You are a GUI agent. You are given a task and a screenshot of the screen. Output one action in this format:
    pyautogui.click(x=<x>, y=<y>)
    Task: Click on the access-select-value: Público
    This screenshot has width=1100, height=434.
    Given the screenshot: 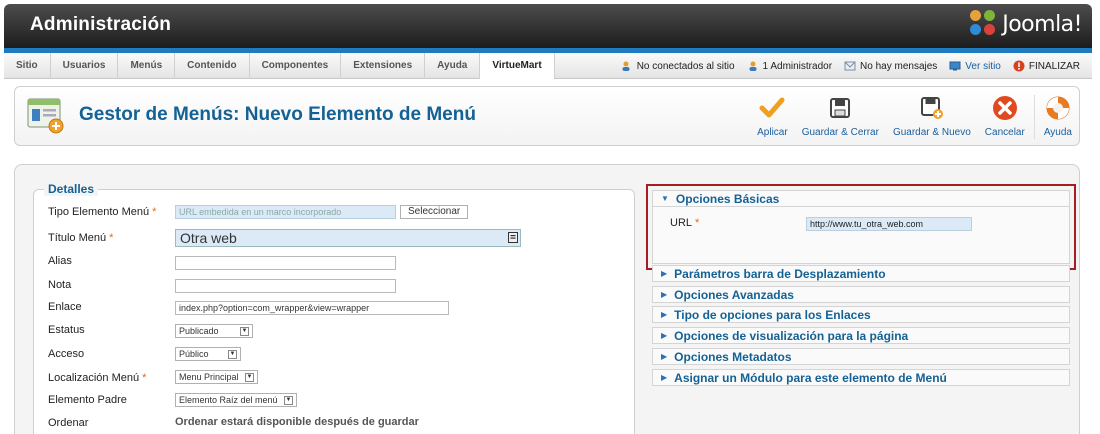 What is the action you would take?
    pyautogui.click(x=194, y=354)
    